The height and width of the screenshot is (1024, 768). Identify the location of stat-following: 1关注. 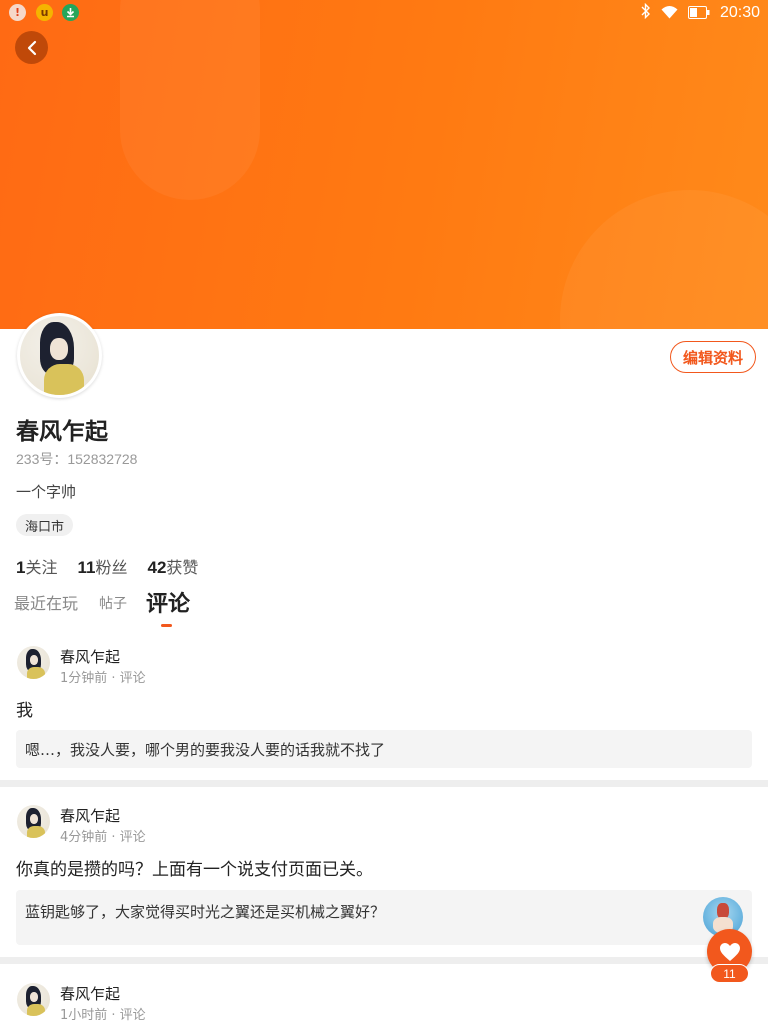
(36, 566).